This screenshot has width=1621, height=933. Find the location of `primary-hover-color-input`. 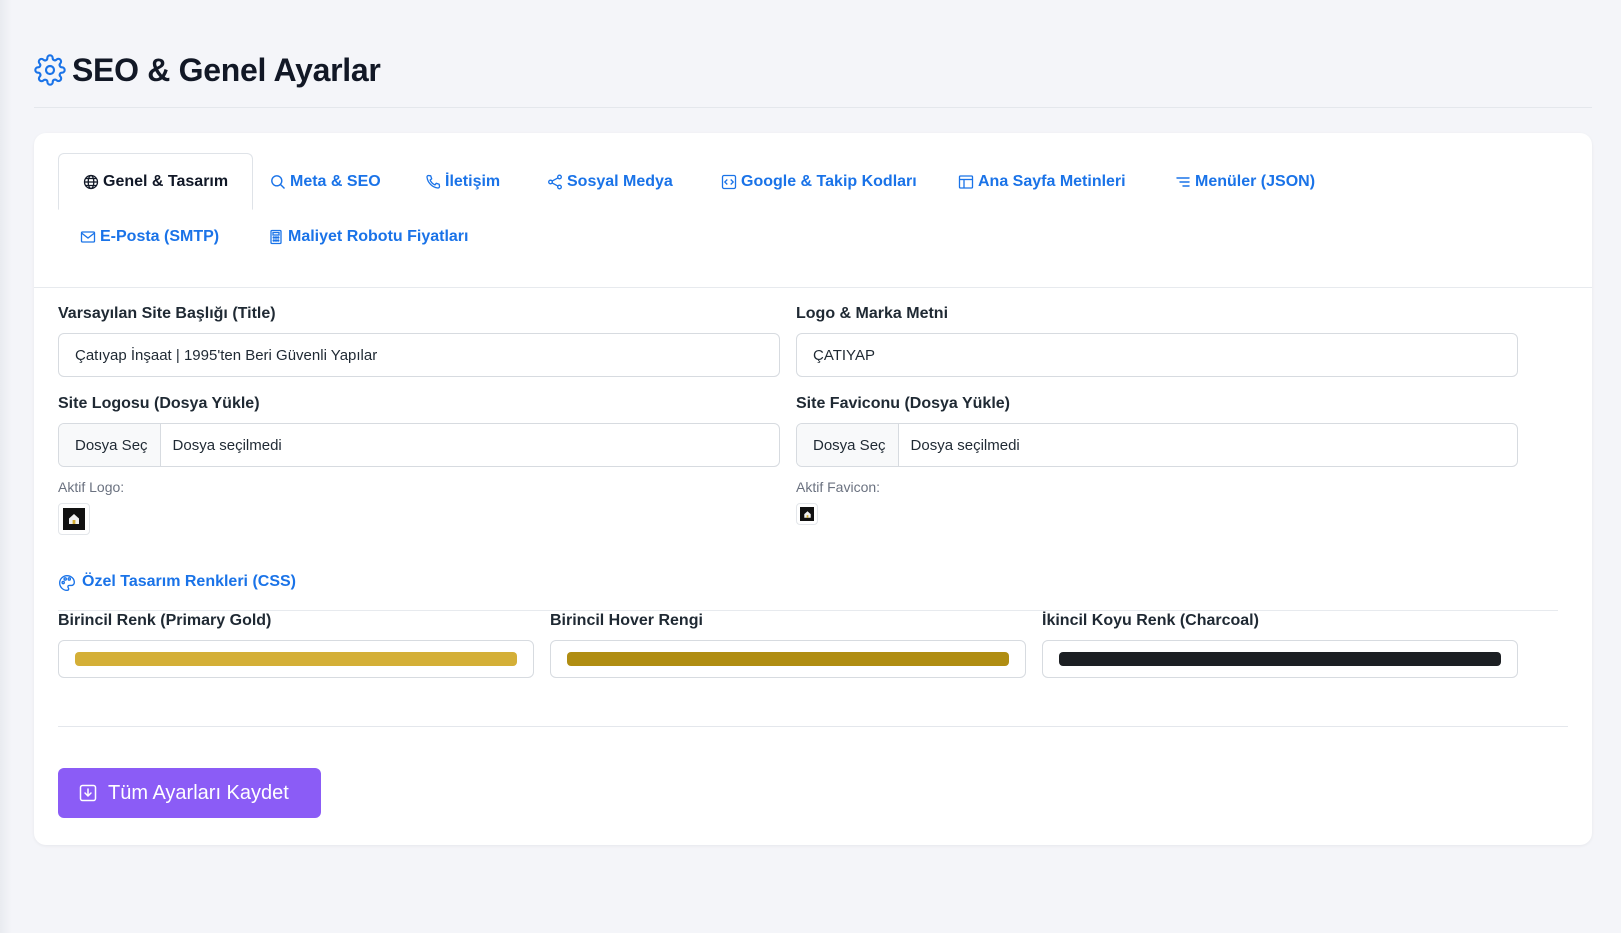

primary-hover-color-input is located at coordinates (788, 659).